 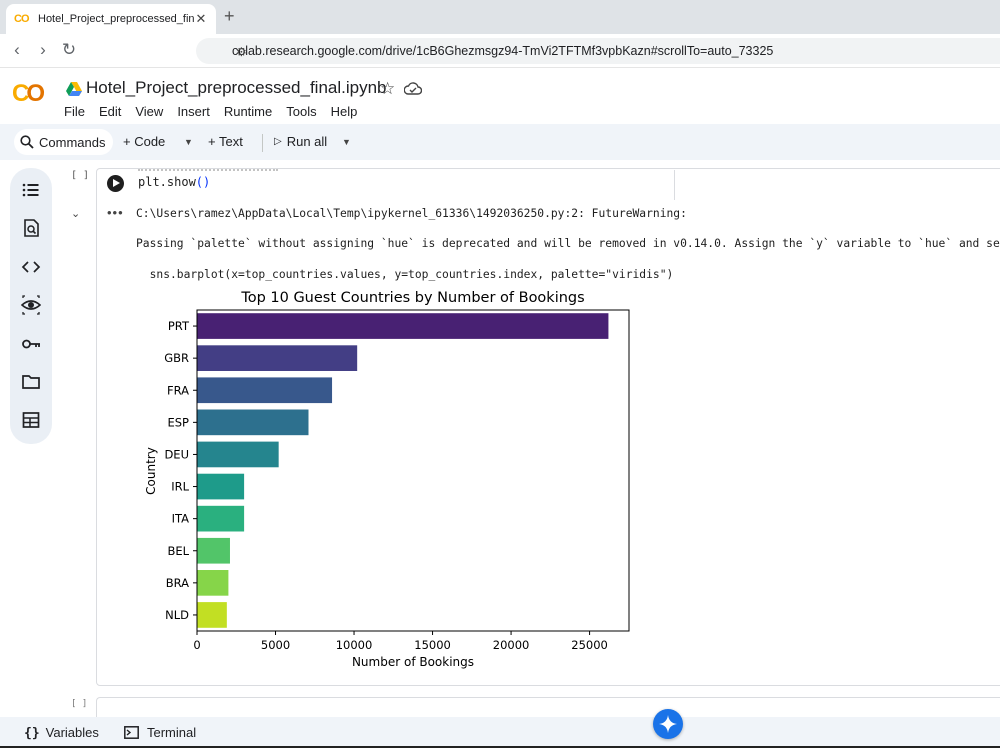 I want to click on back-arrow-icon: ‹, so click(x=17, y=50).